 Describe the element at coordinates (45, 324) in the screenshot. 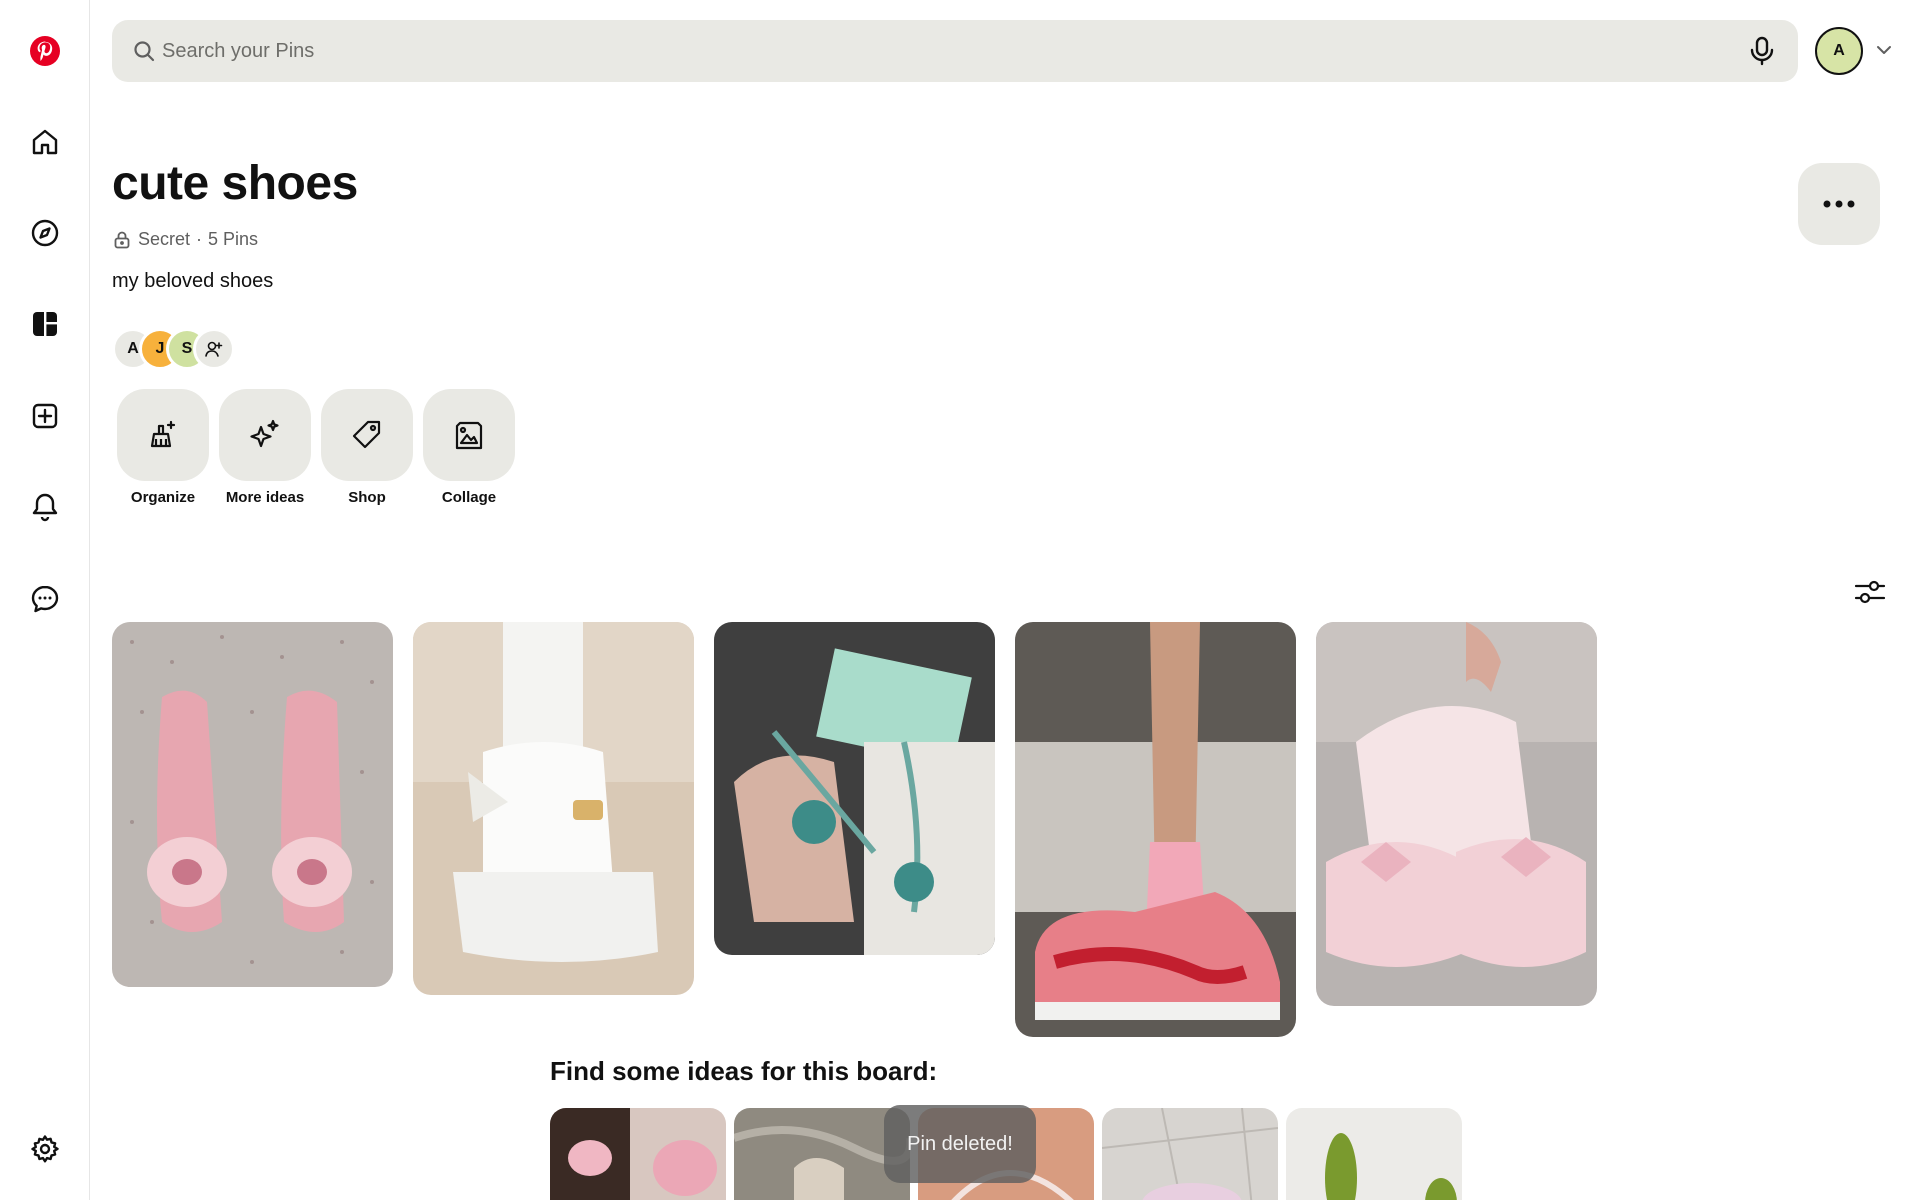

I see `boards-icon` at that location.